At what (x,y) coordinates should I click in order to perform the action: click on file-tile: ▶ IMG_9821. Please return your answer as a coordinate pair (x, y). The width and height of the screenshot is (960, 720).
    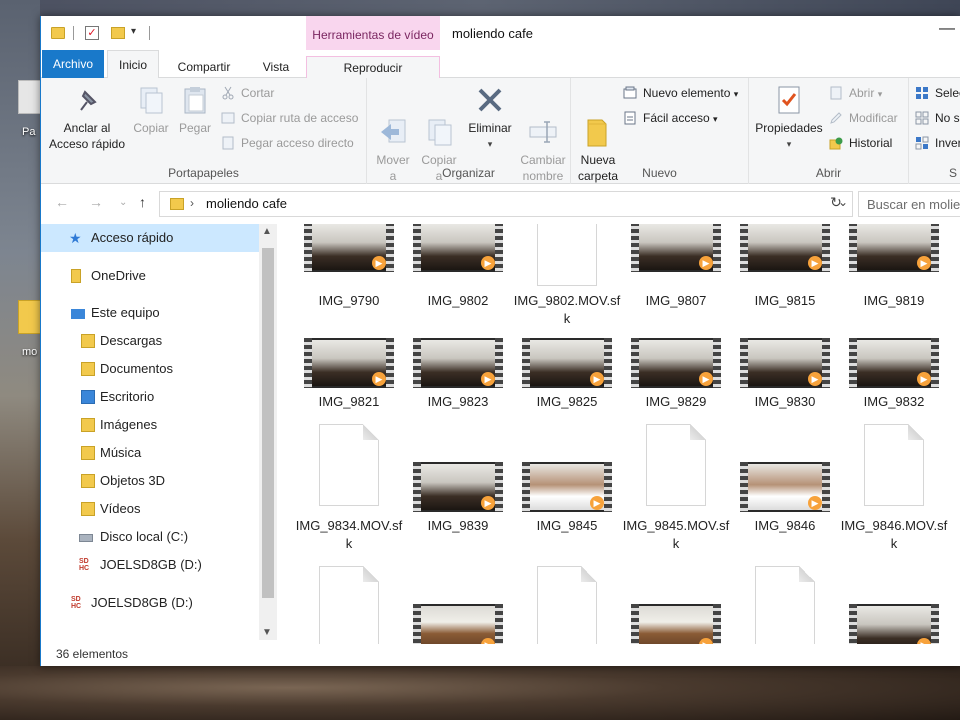
    Looking at the image, I should click on (349, 386).